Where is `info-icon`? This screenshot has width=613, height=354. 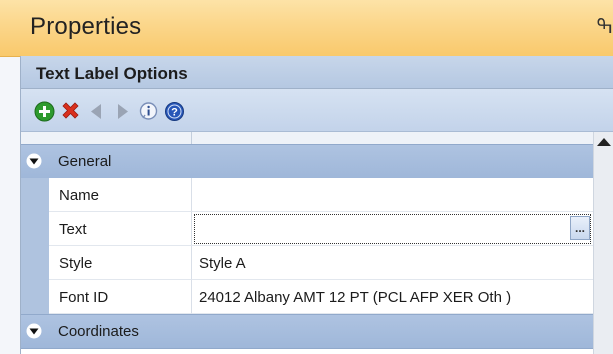 info-icon is located at coordinates (148, 110).